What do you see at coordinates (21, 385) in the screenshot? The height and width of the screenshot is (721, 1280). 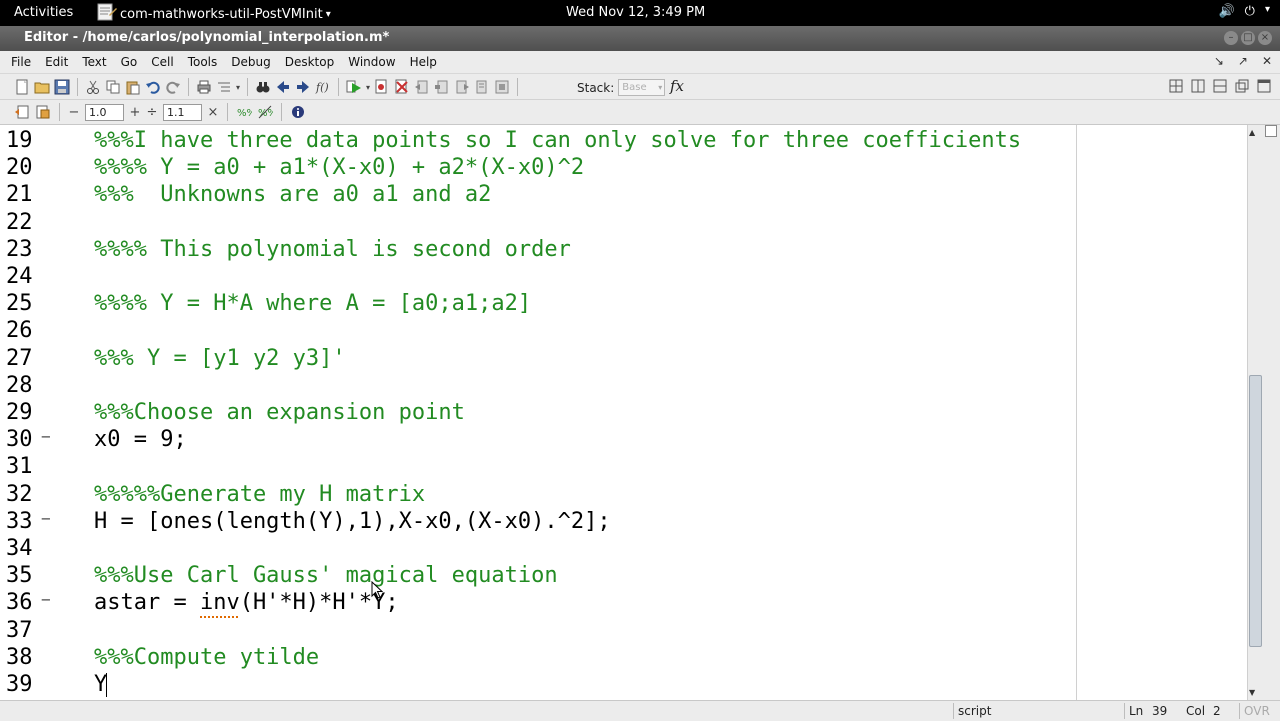 I see `line-number: 28` at bounding box center [21, 385].